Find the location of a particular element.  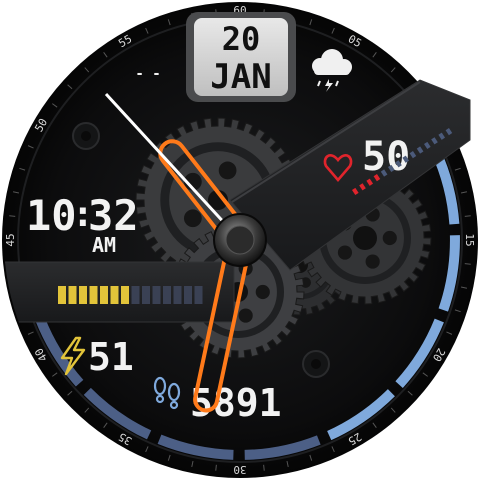

date-window: 20 JAN is located at coordinates (241, 57).